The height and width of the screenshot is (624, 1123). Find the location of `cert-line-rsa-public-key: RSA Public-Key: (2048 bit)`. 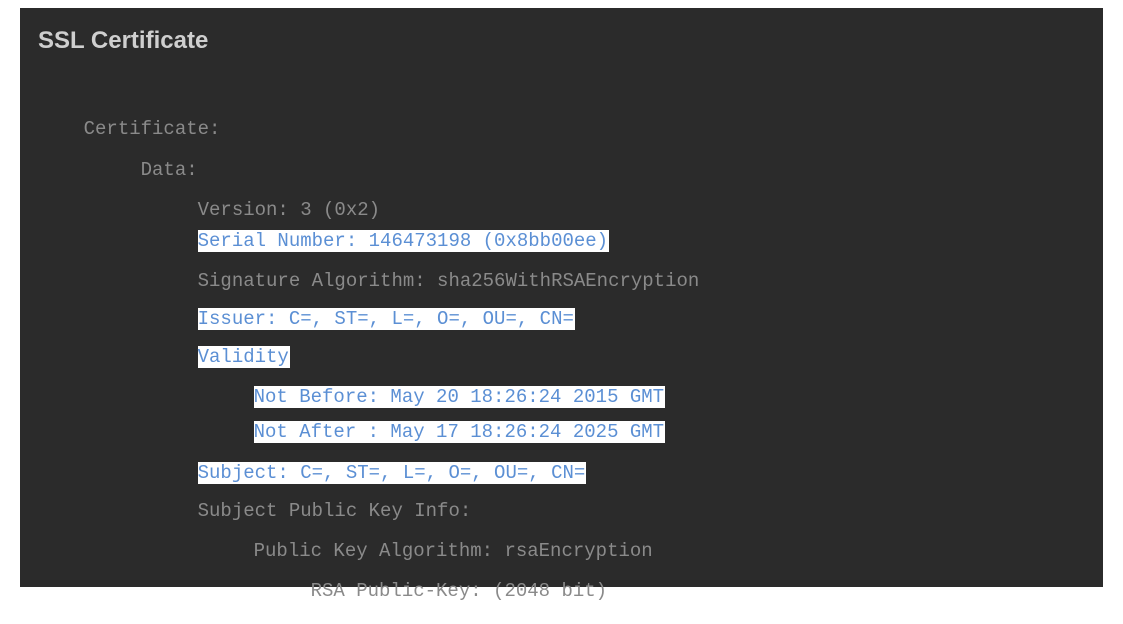

cert-line-rsa-public-key: RSA Public-Key: (2048 bit) is located at coordinates (436, 580).